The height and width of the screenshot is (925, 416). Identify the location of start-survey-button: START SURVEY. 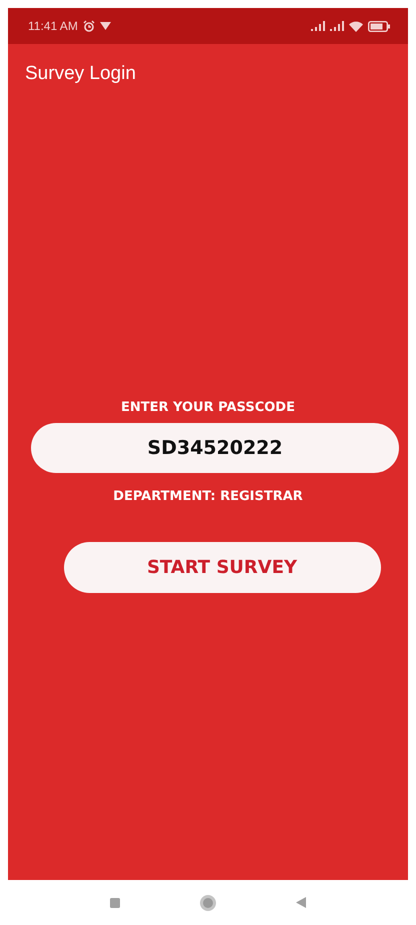
(222, 567).